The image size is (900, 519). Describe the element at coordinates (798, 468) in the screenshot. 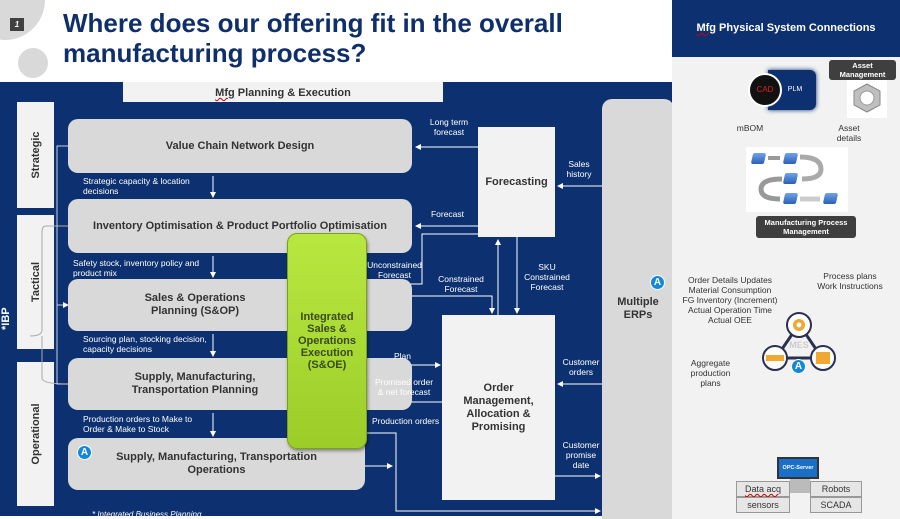

I see `opc-server-icon: OPC-Server` at that location.